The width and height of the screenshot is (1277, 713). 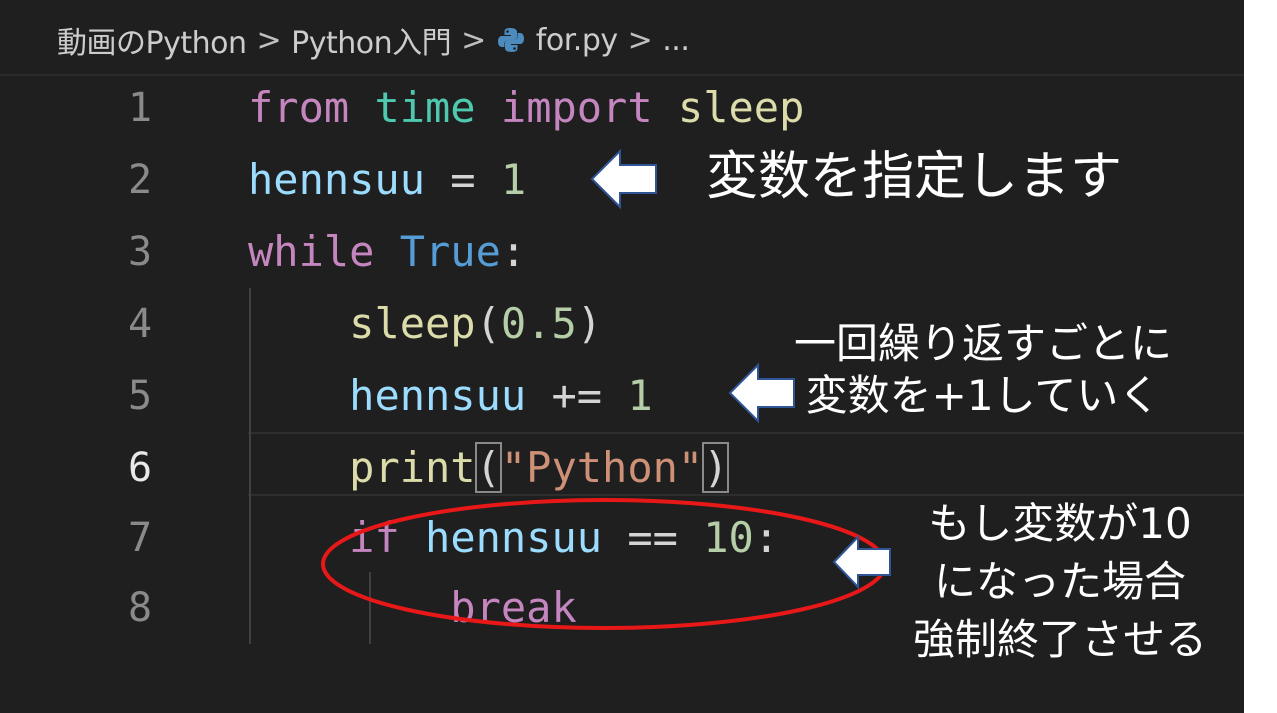 What do you see at coordinates (511, 40) in the screenshot?
I see `python-icon` at bounding box center [511, 40].